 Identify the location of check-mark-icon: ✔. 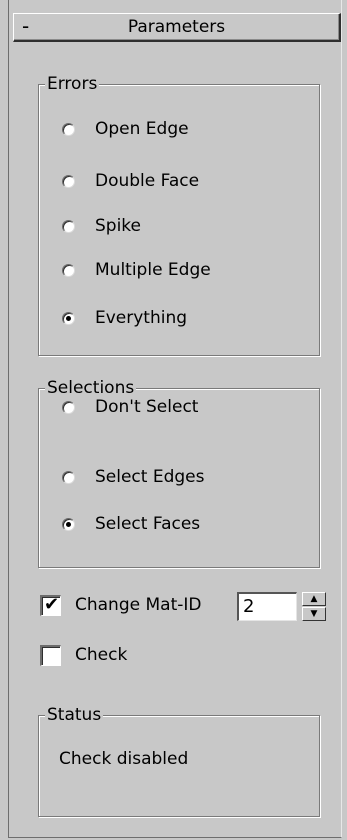
(52, 604).